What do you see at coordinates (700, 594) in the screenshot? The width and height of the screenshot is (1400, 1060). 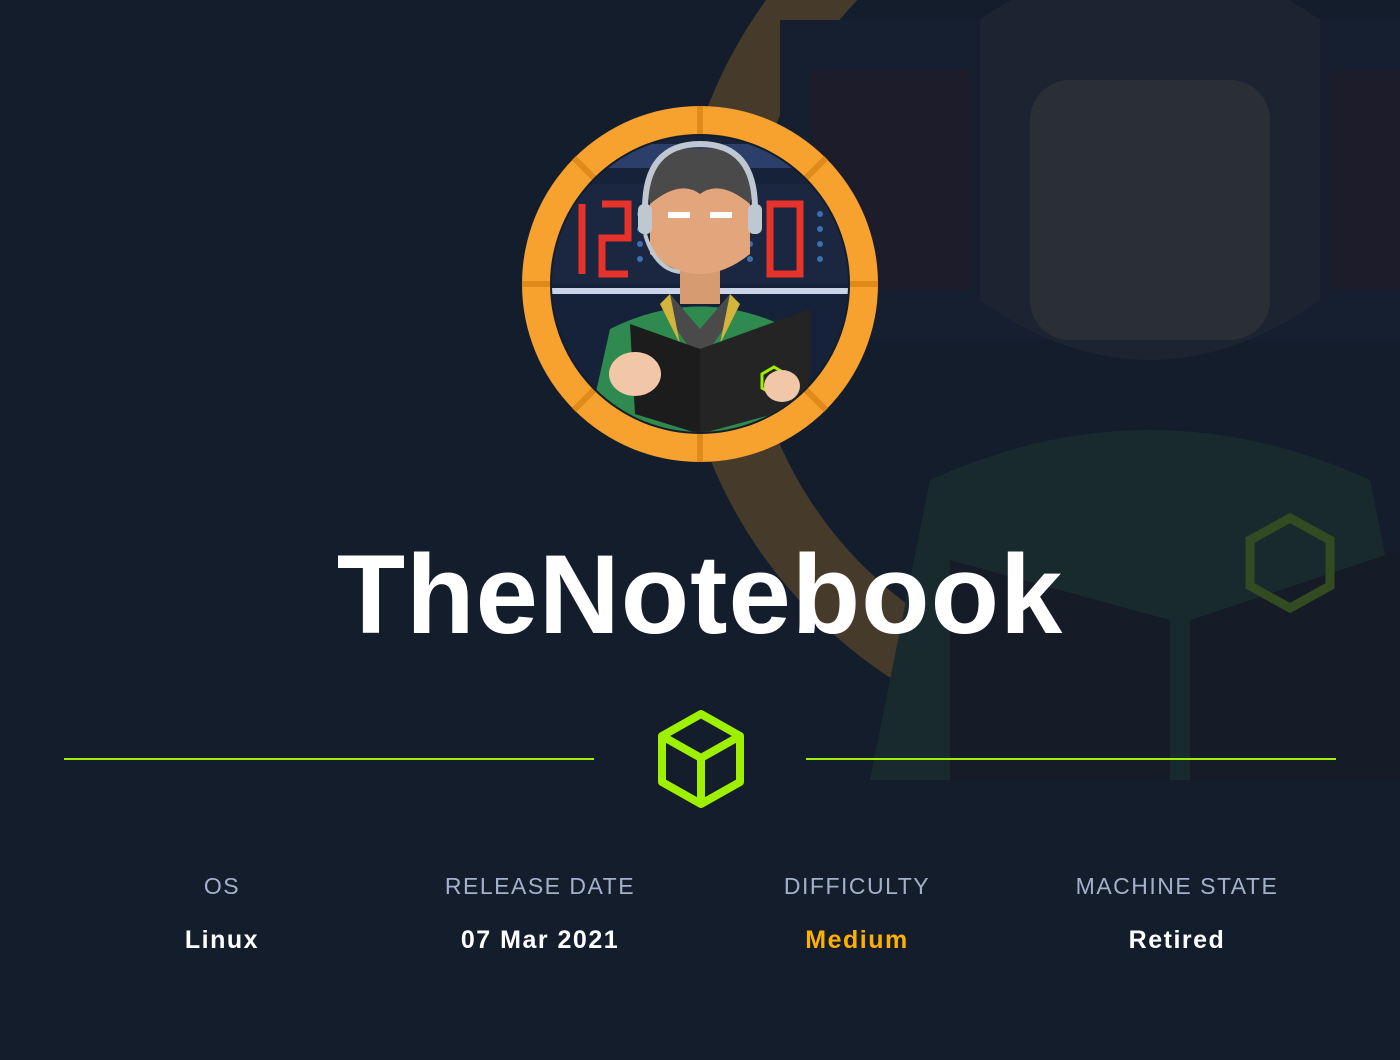 I see `machine-name: TheNotebook` at bounding box center [700, 594].